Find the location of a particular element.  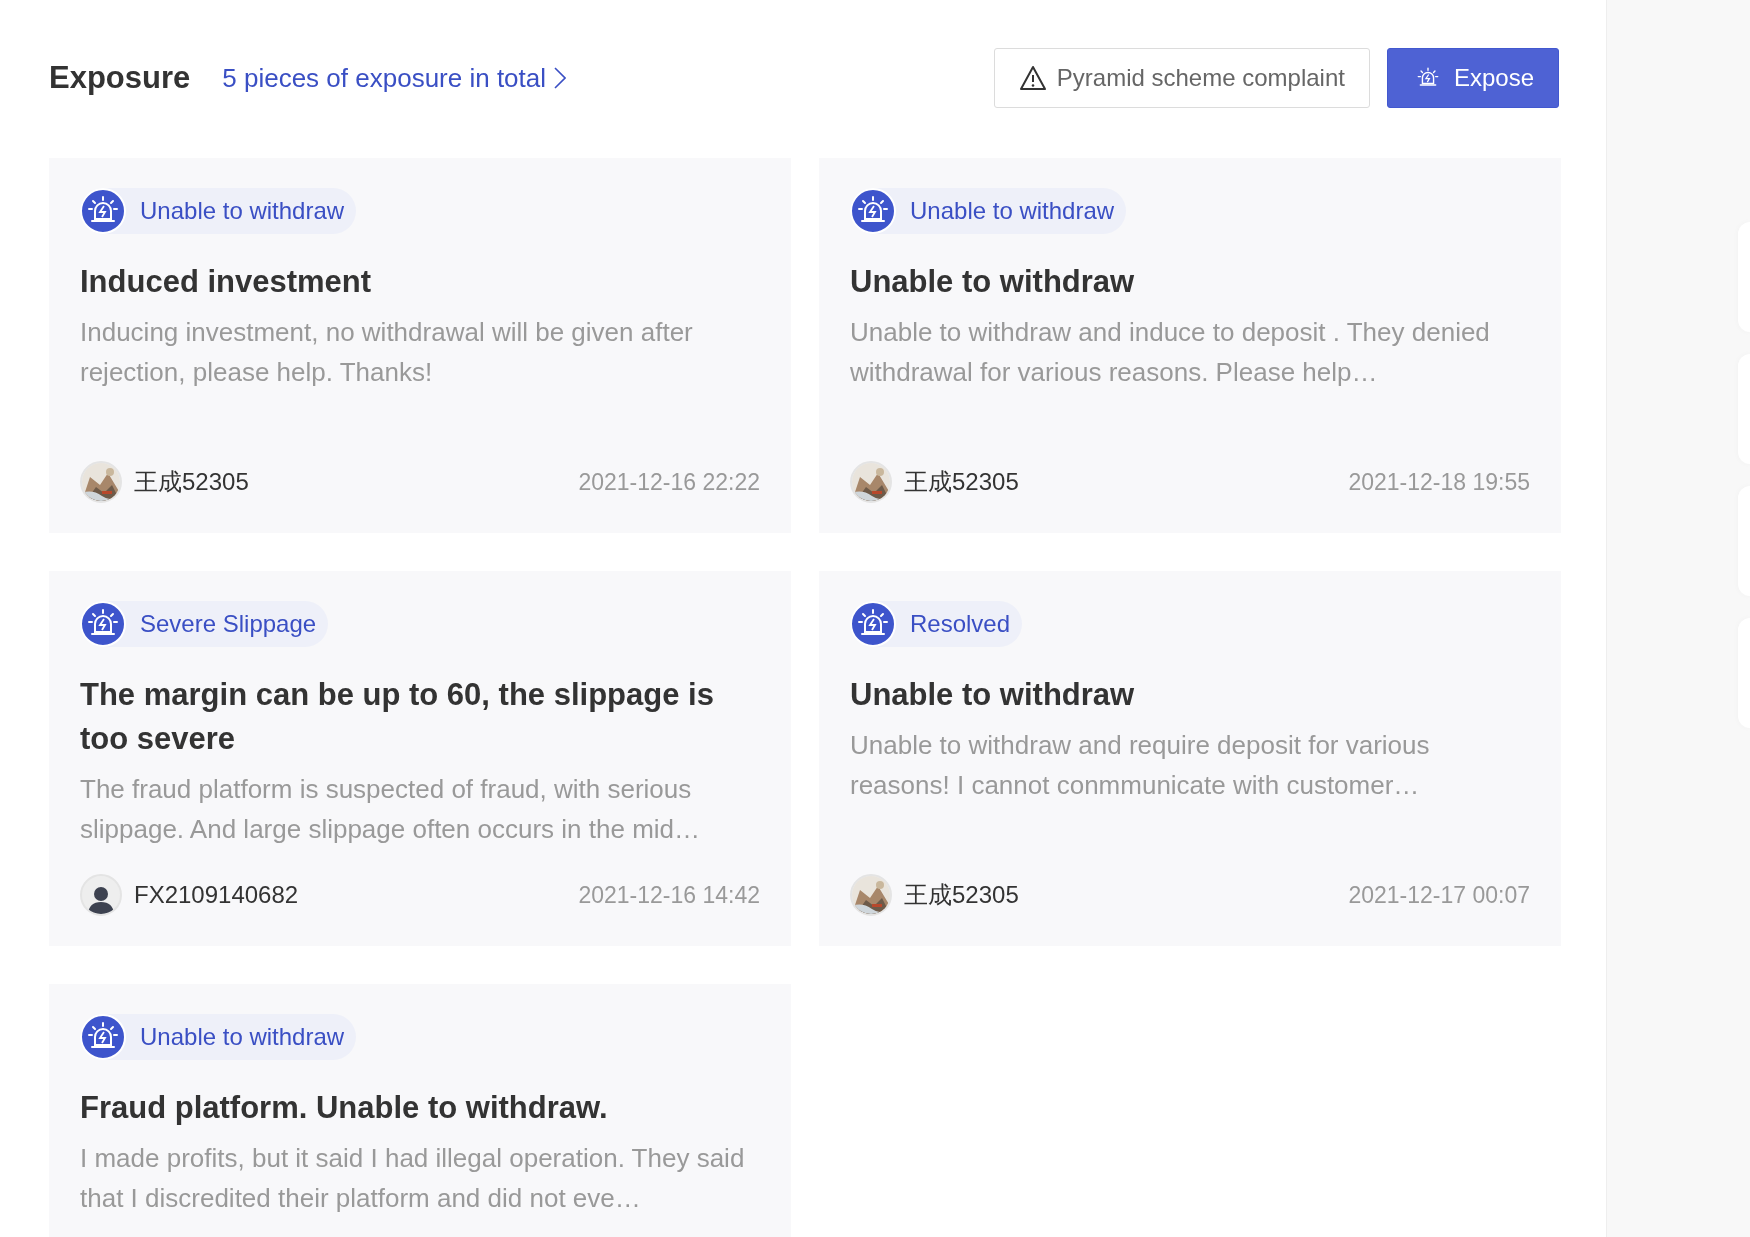

page-title: Exposure is located at coordinates (120, 78).